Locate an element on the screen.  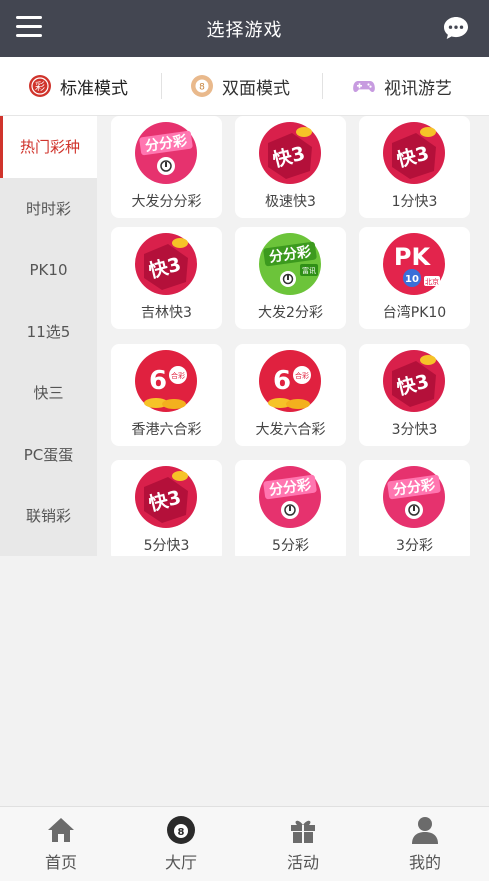
game-card: 快3 5分快3 is located at coordinates (166, 508).